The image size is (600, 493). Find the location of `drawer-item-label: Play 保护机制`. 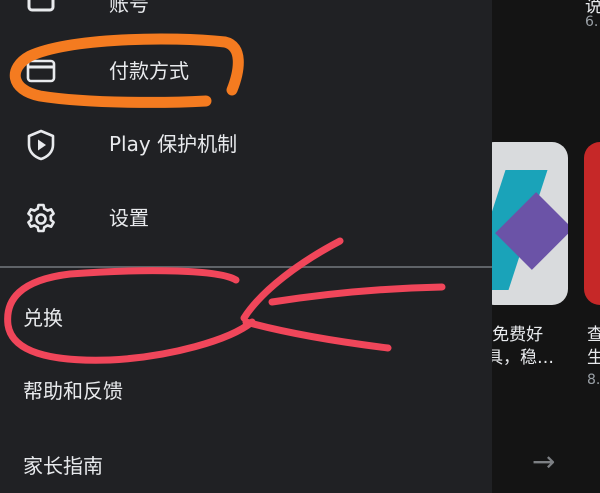

drawer-item-label: Play 保护机制 is located at coordinates (173, 144).